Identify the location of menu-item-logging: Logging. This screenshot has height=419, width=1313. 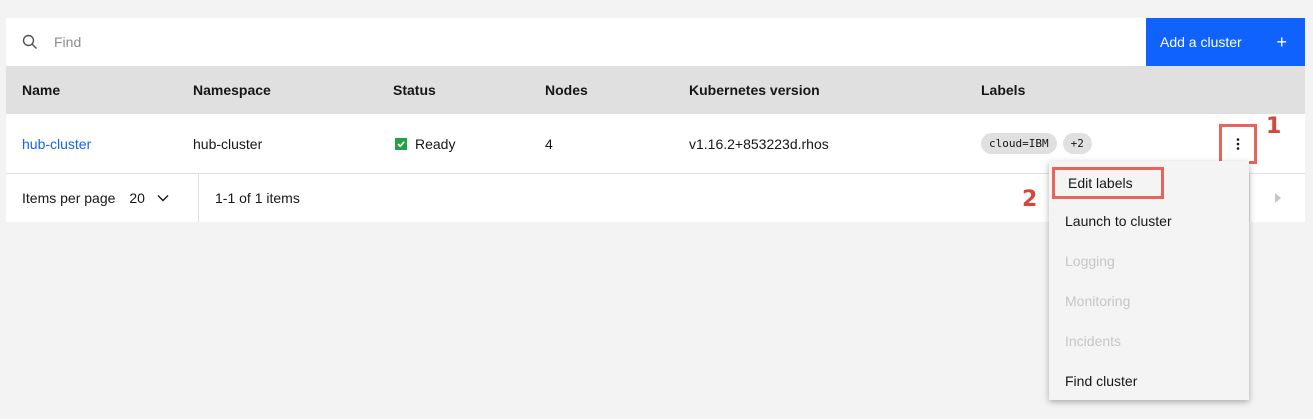
(1090, 261).